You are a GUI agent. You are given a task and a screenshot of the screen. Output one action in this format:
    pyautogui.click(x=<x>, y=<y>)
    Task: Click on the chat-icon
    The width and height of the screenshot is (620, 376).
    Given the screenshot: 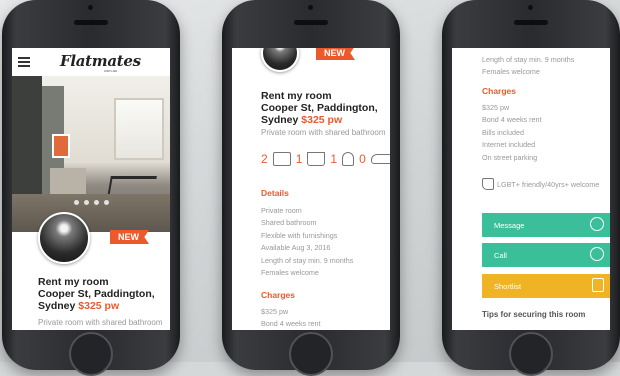 What is the action you would take?
    pyautogui.click(x=597, y=224)
    